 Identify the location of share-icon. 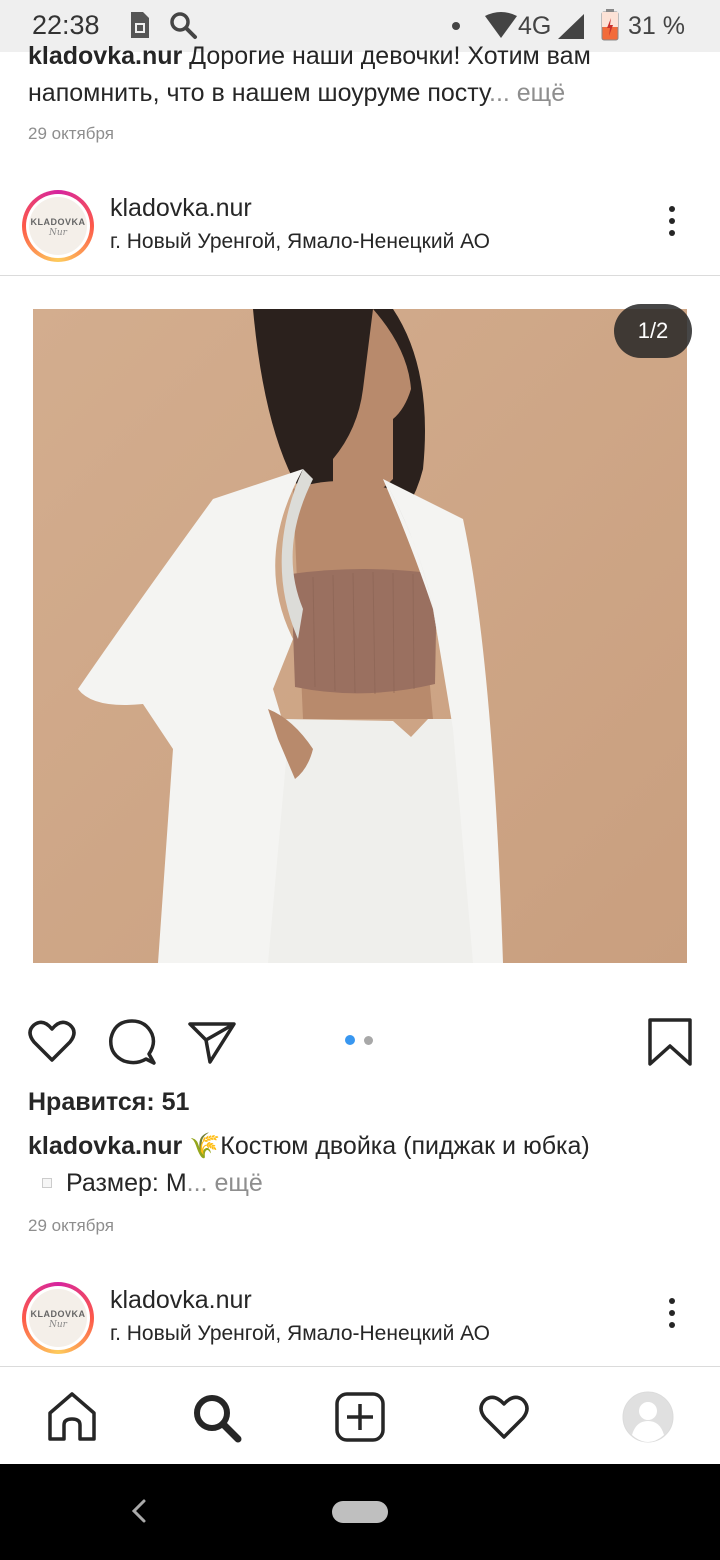
(212, 1042).